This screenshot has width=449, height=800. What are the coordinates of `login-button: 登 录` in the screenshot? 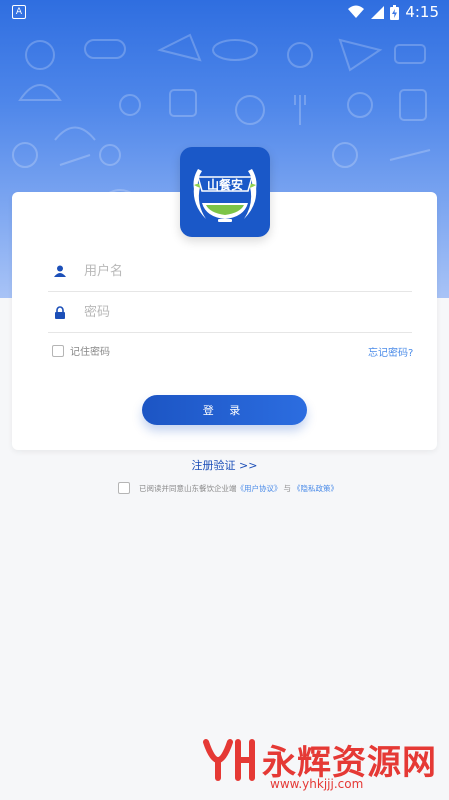 It's located at (224, 410).